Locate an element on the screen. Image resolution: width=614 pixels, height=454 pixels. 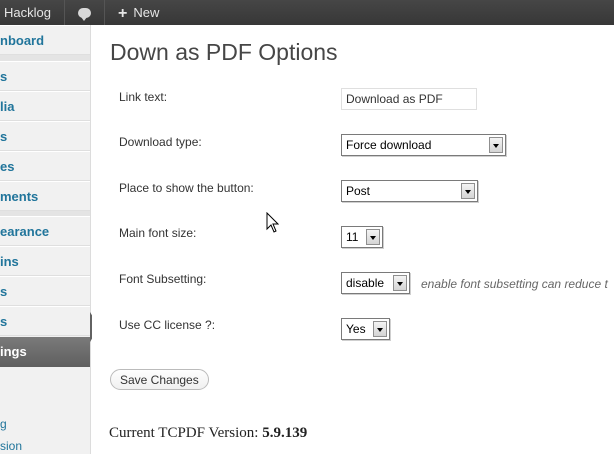
sidebar-item-plugins: ins is located at coordinates (45, 261).